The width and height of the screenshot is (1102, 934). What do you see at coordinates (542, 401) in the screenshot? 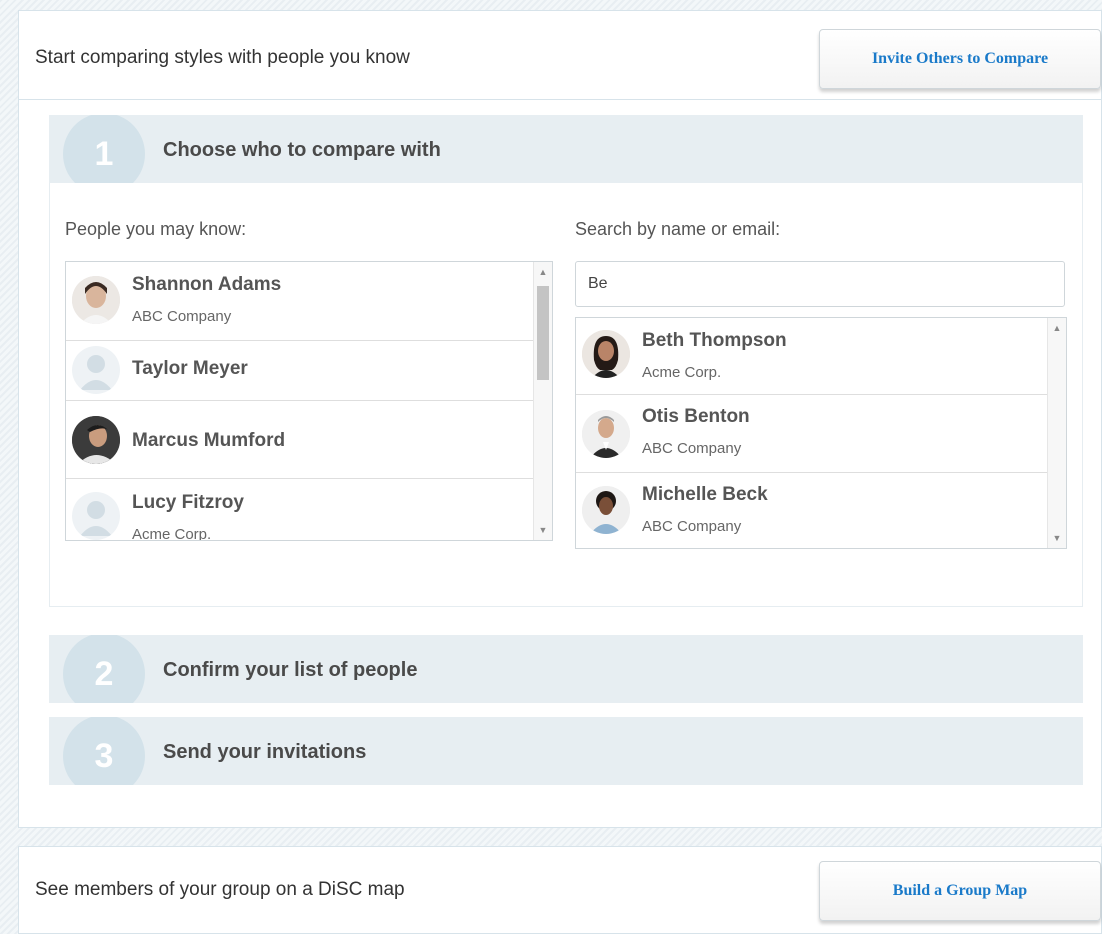
I see `people-list-scrollbar: ▲ ▼` at bounding box center [542, 401].